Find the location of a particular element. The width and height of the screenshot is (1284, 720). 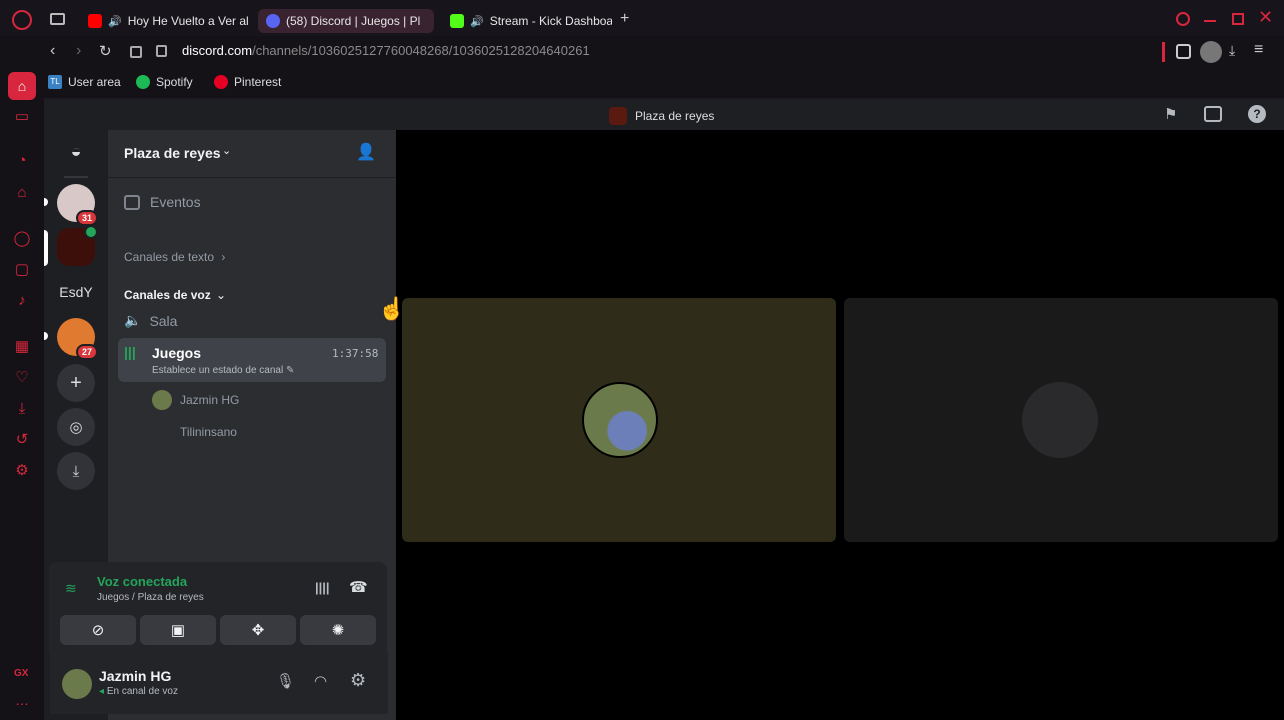

inbox-icon is located at coordinates (1213, 114).